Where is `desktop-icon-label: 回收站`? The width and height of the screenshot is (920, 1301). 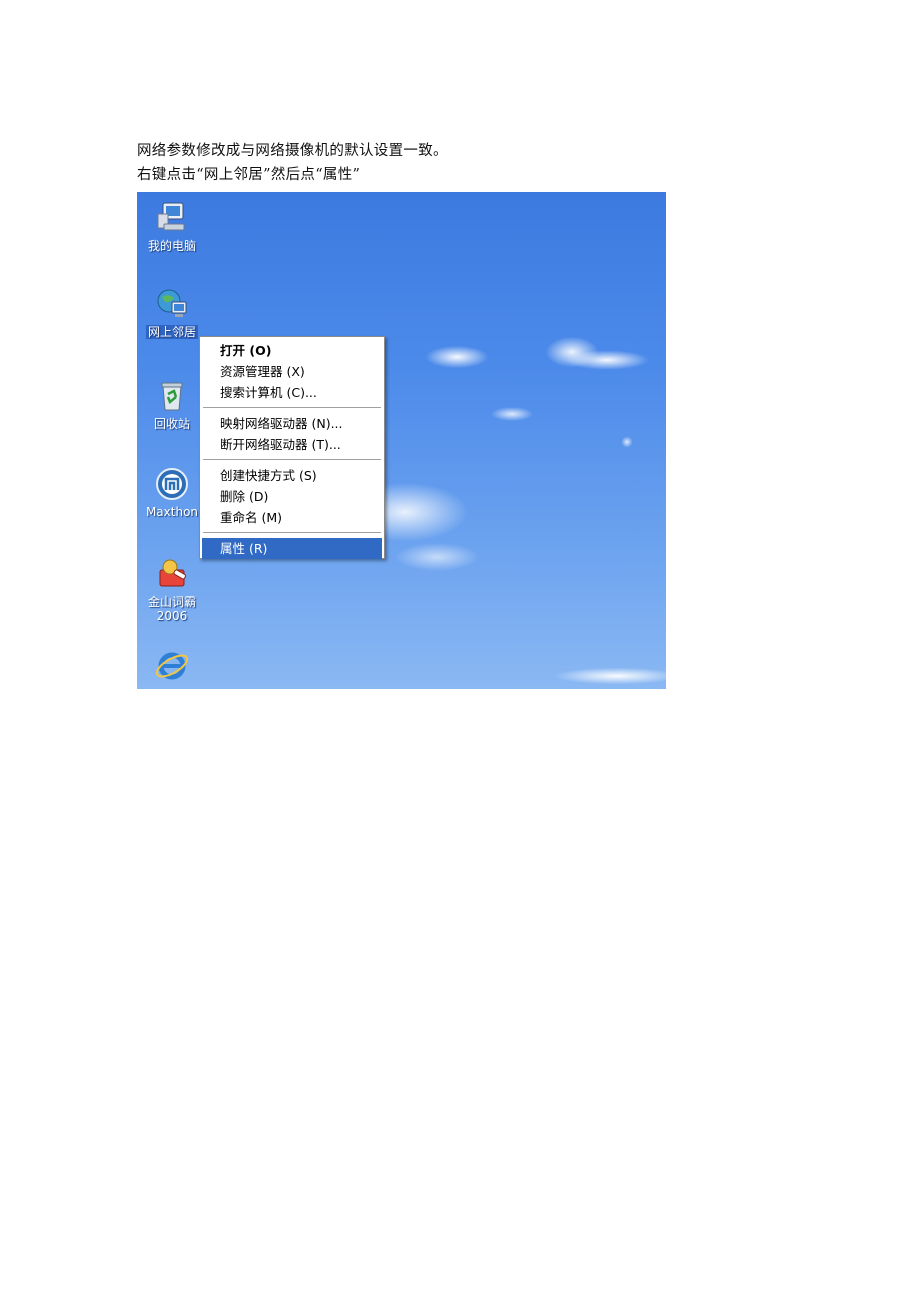 desktop-icon-label: 回收站 is located at coordinates (171, 424).